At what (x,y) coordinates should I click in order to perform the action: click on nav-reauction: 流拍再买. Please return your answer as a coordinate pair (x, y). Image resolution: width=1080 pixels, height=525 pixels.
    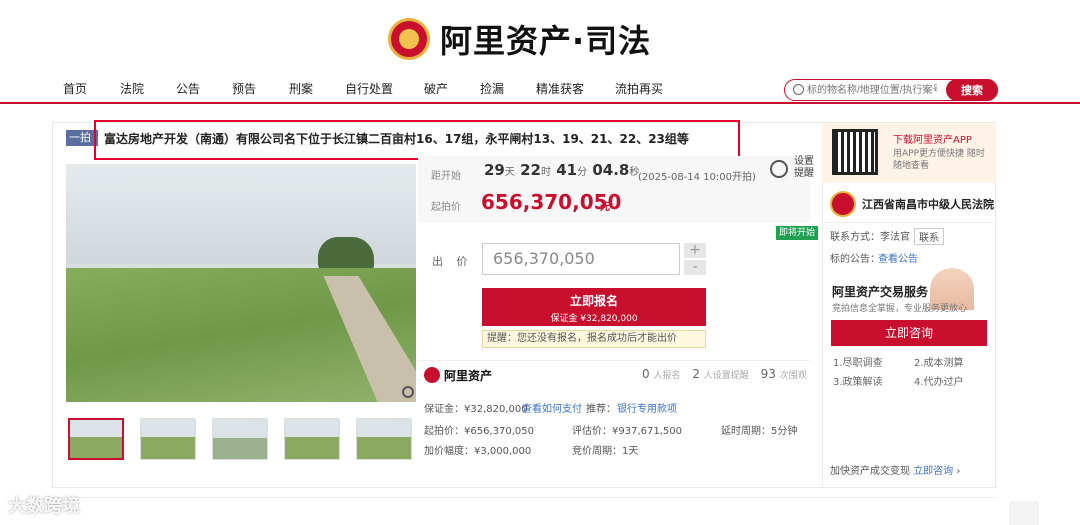
    Looking at the image, I should click on (639, 88).